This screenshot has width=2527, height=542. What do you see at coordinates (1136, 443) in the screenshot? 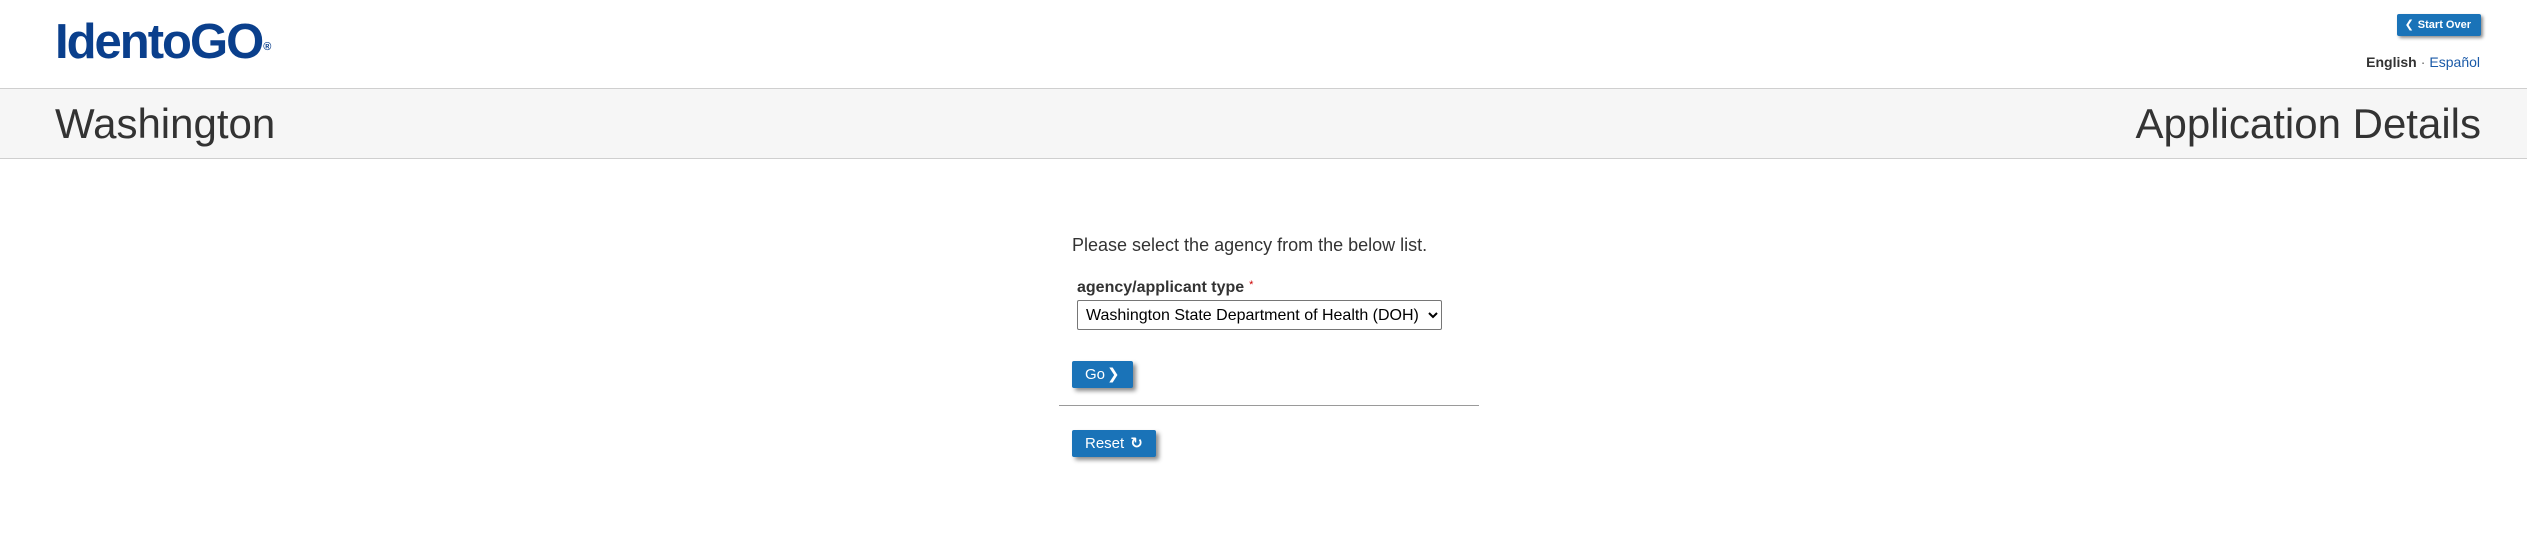
I see `refresh-icon: ↻` at bounding box center [1136, 443].